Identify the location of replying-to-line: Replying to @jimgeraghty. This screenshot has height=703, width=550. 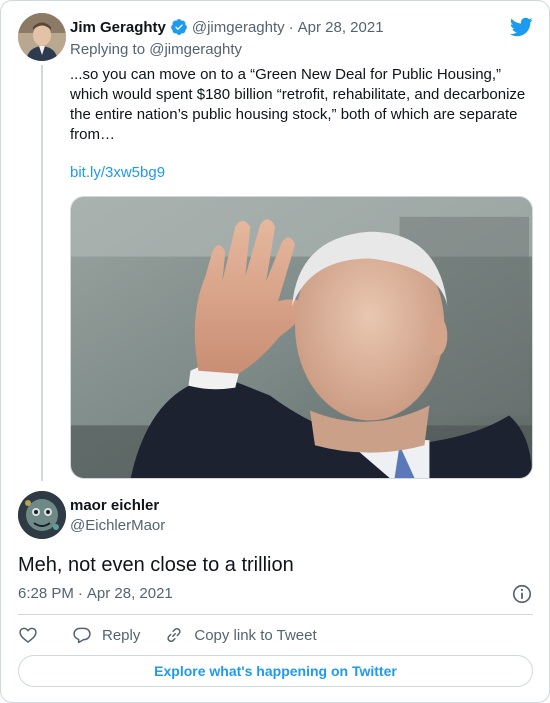
(156, 49).